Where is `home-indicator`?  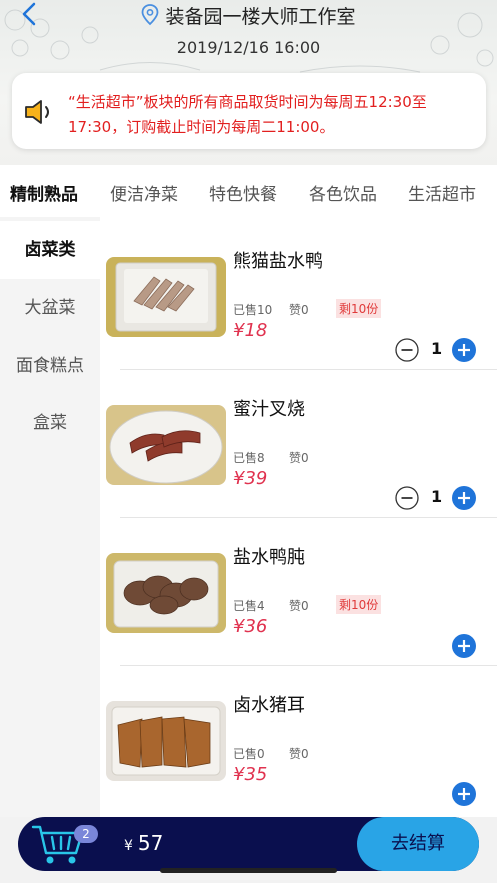 home-indicator is located at coordinates (248, 870).